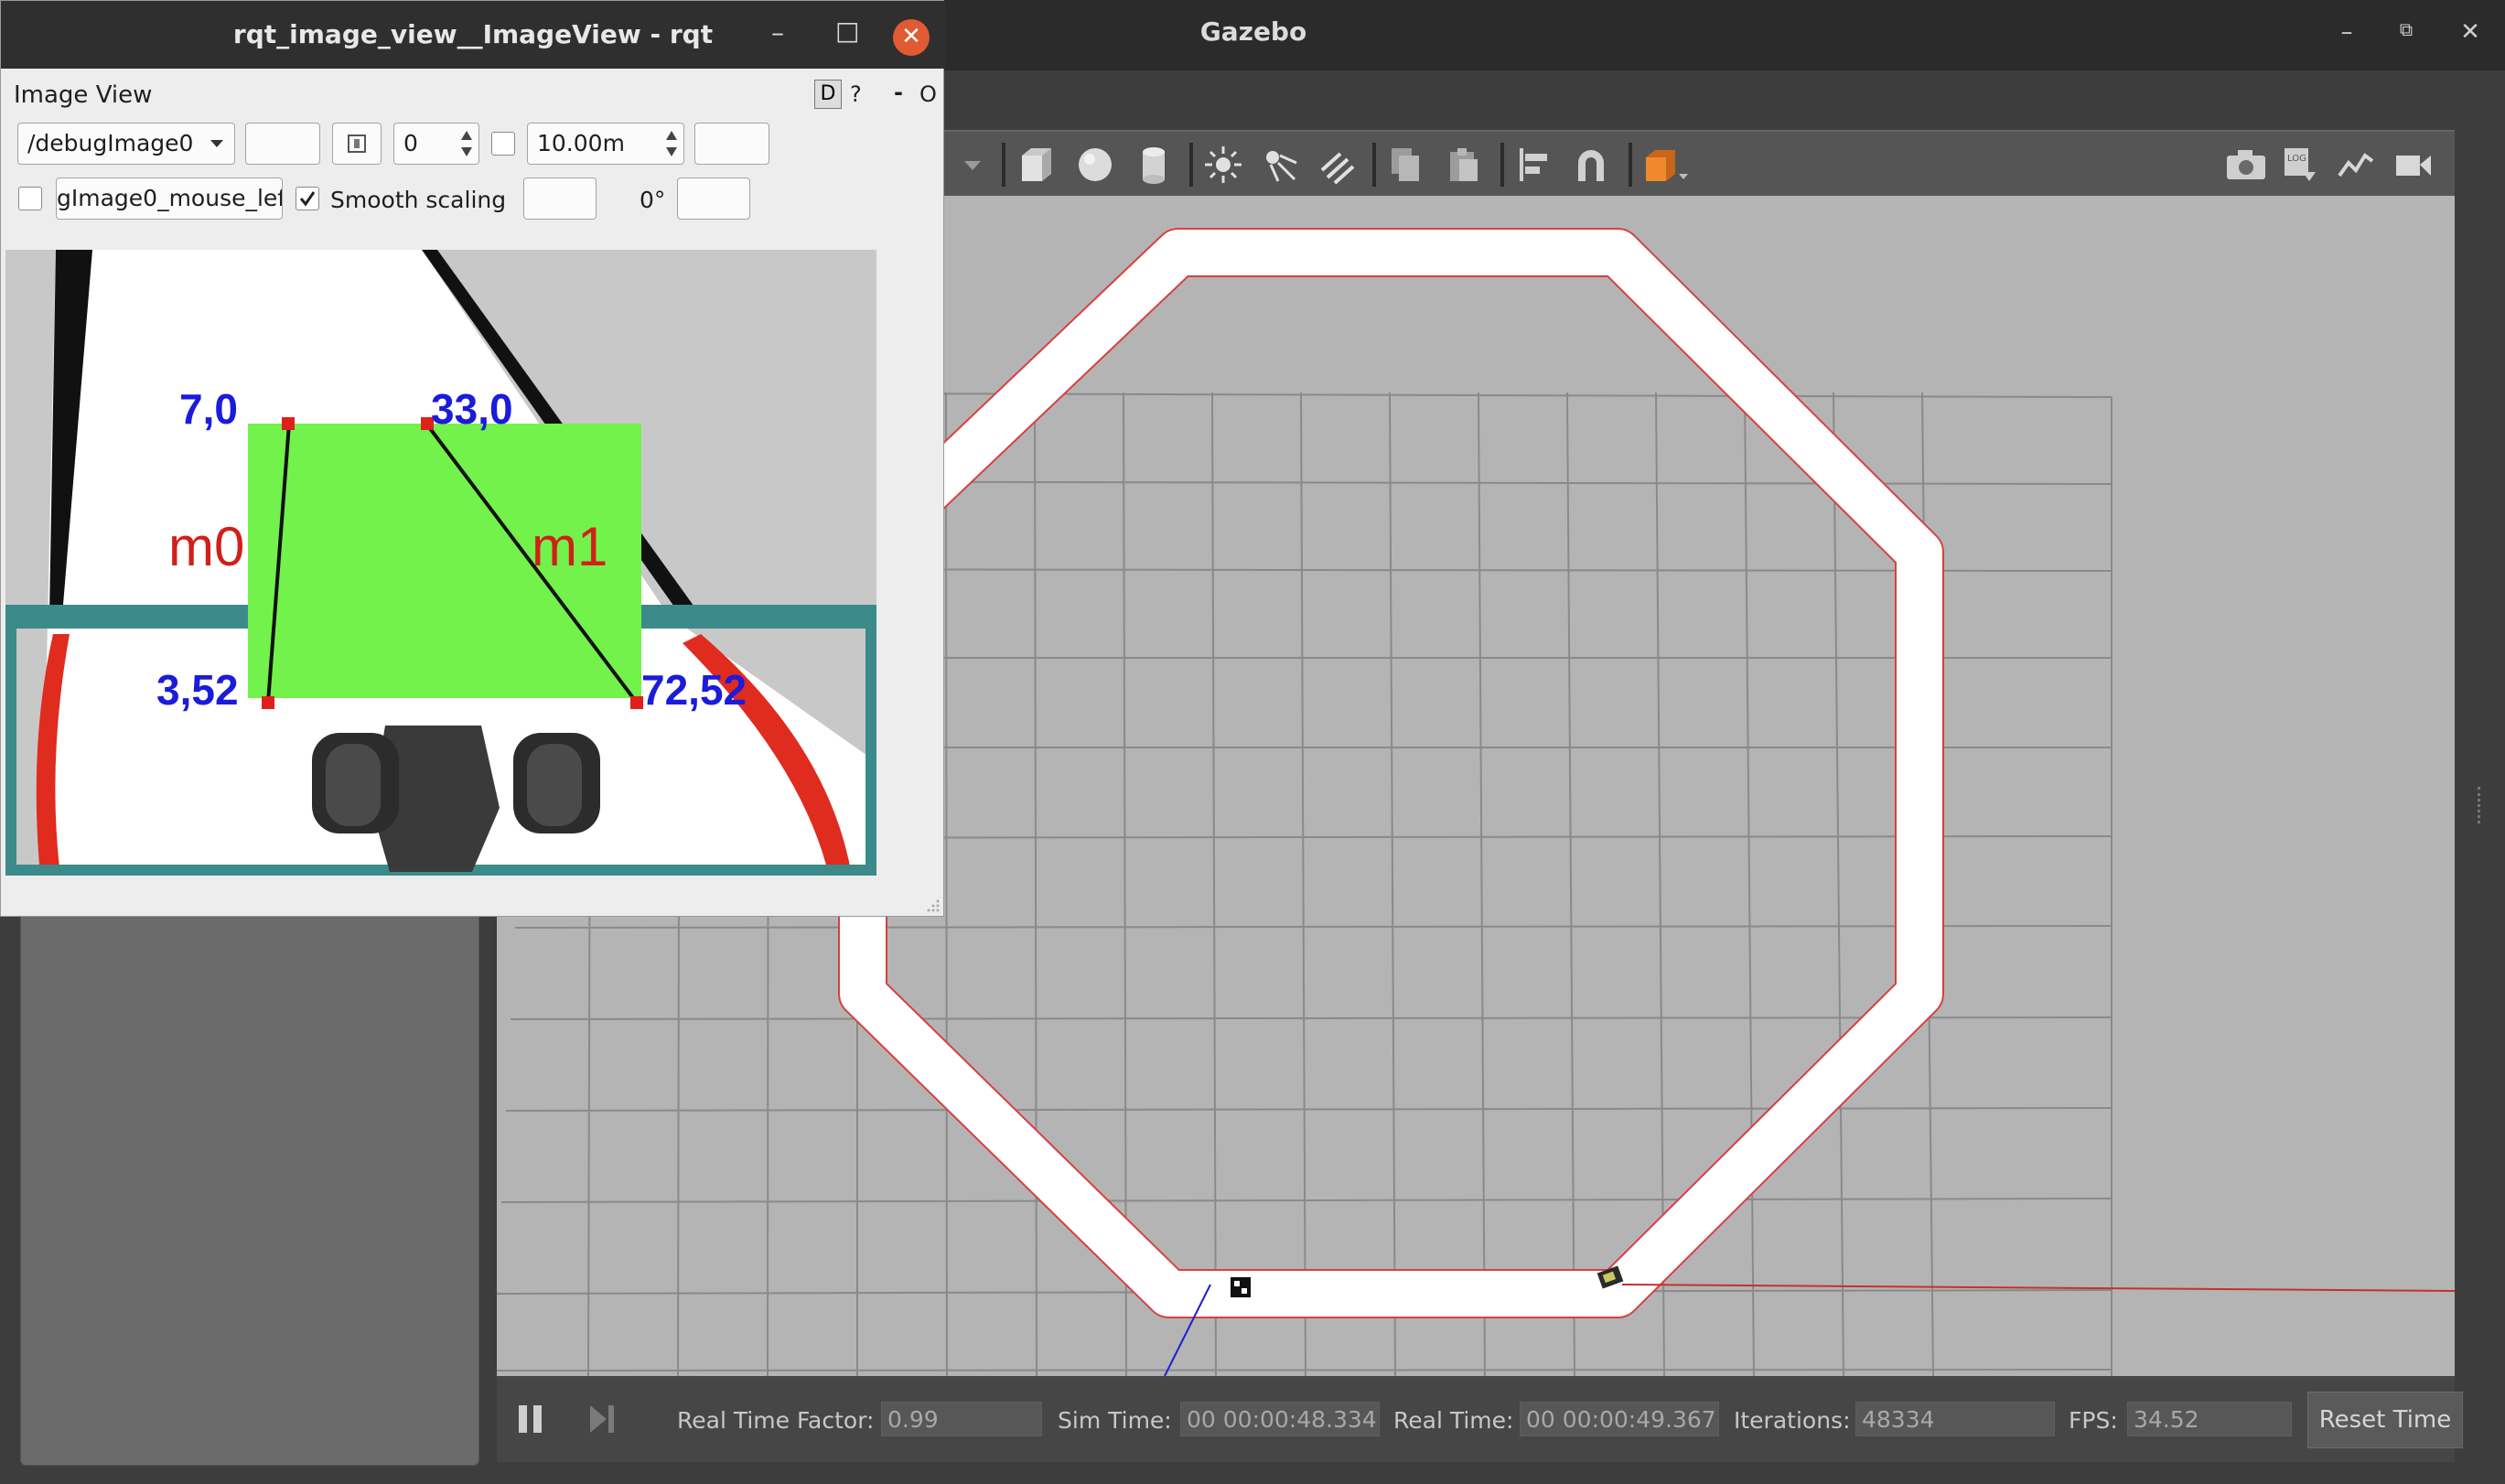 Image resolution: width=2505 pixels, height=1484 pixels. Describe the element at coordinates (2093, 1420) in the screenshot. I see `fps-label: FPS:` at that location.